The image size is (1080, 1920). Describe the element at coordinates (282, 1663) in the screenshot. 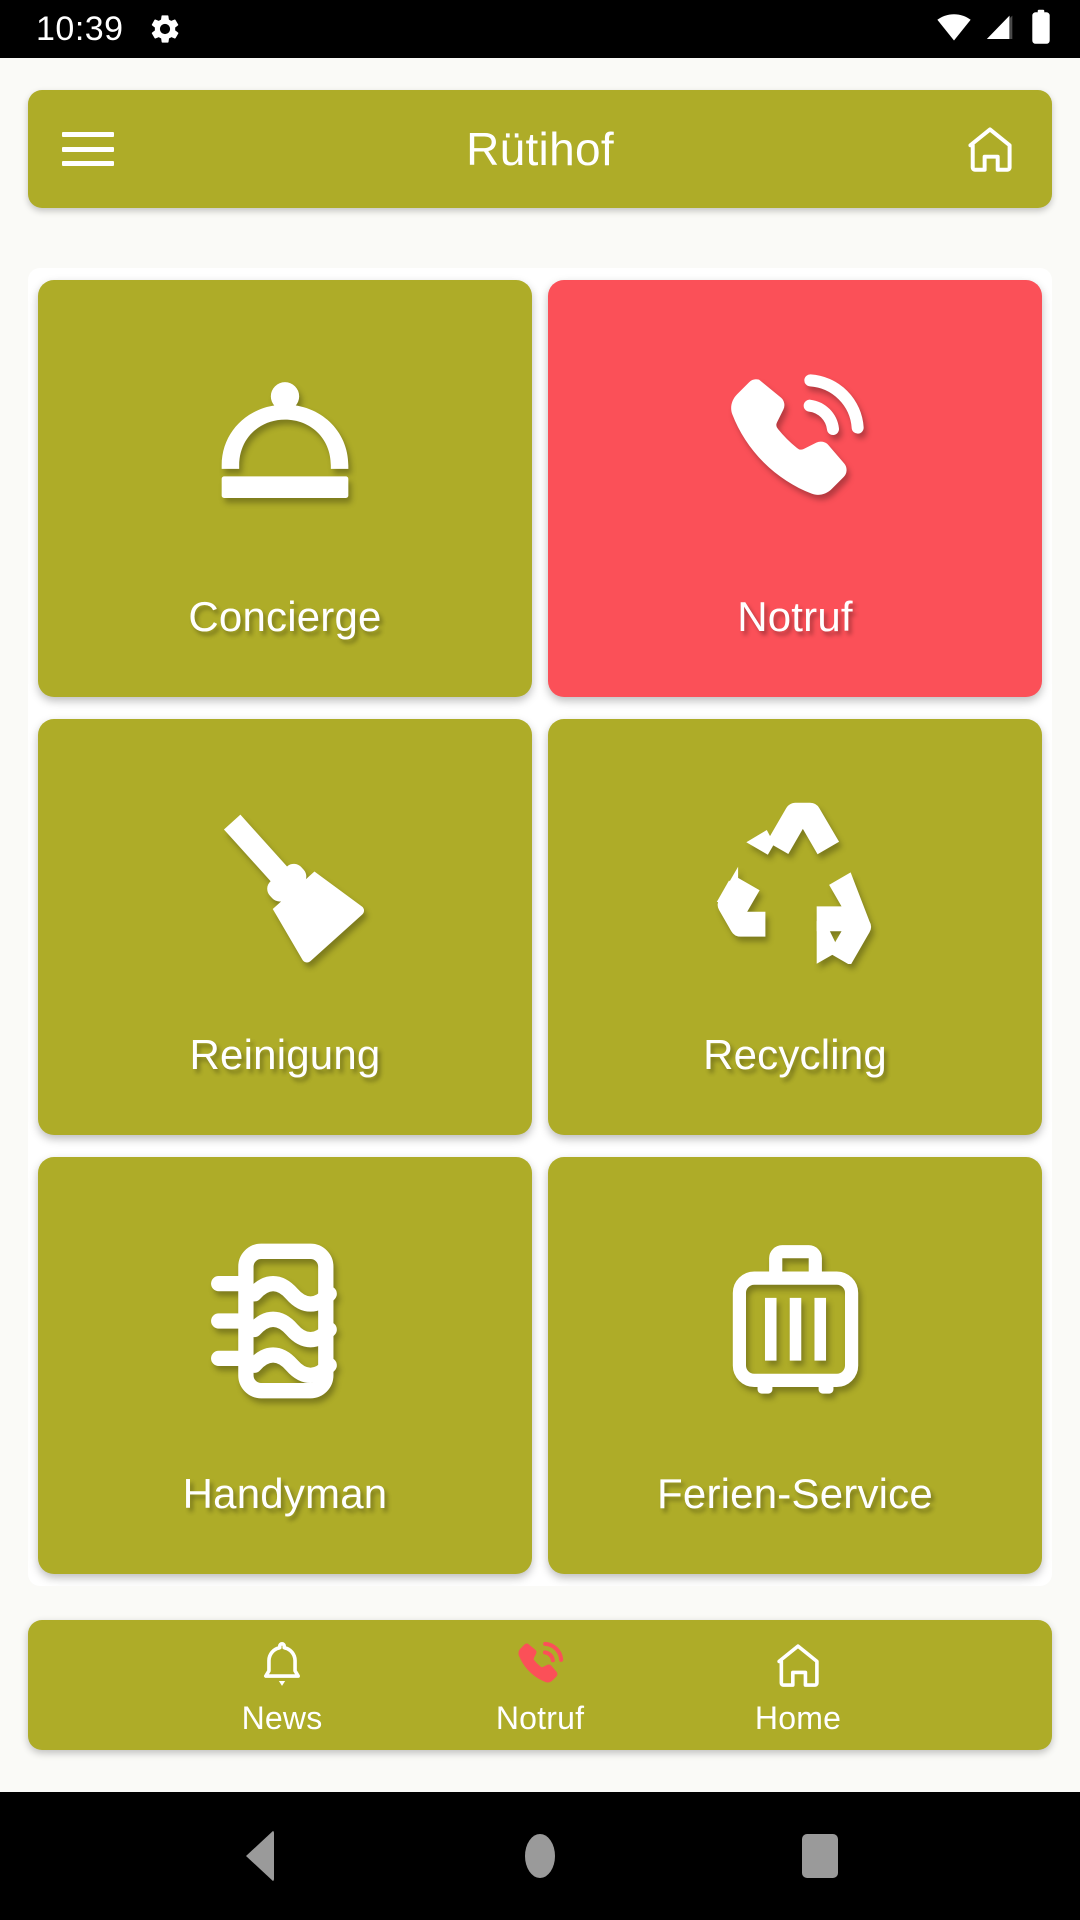

I see `bell-icon` at that location.